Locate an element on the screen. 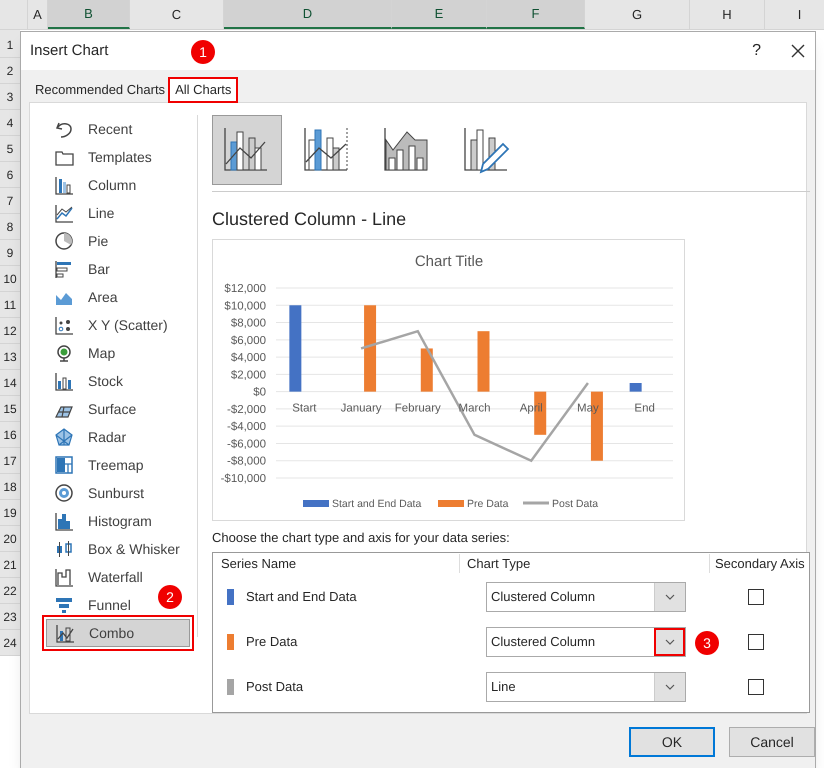 The image size is (824, 768). axis-tick-label: $6,000 is located at coordinates (248, 340).